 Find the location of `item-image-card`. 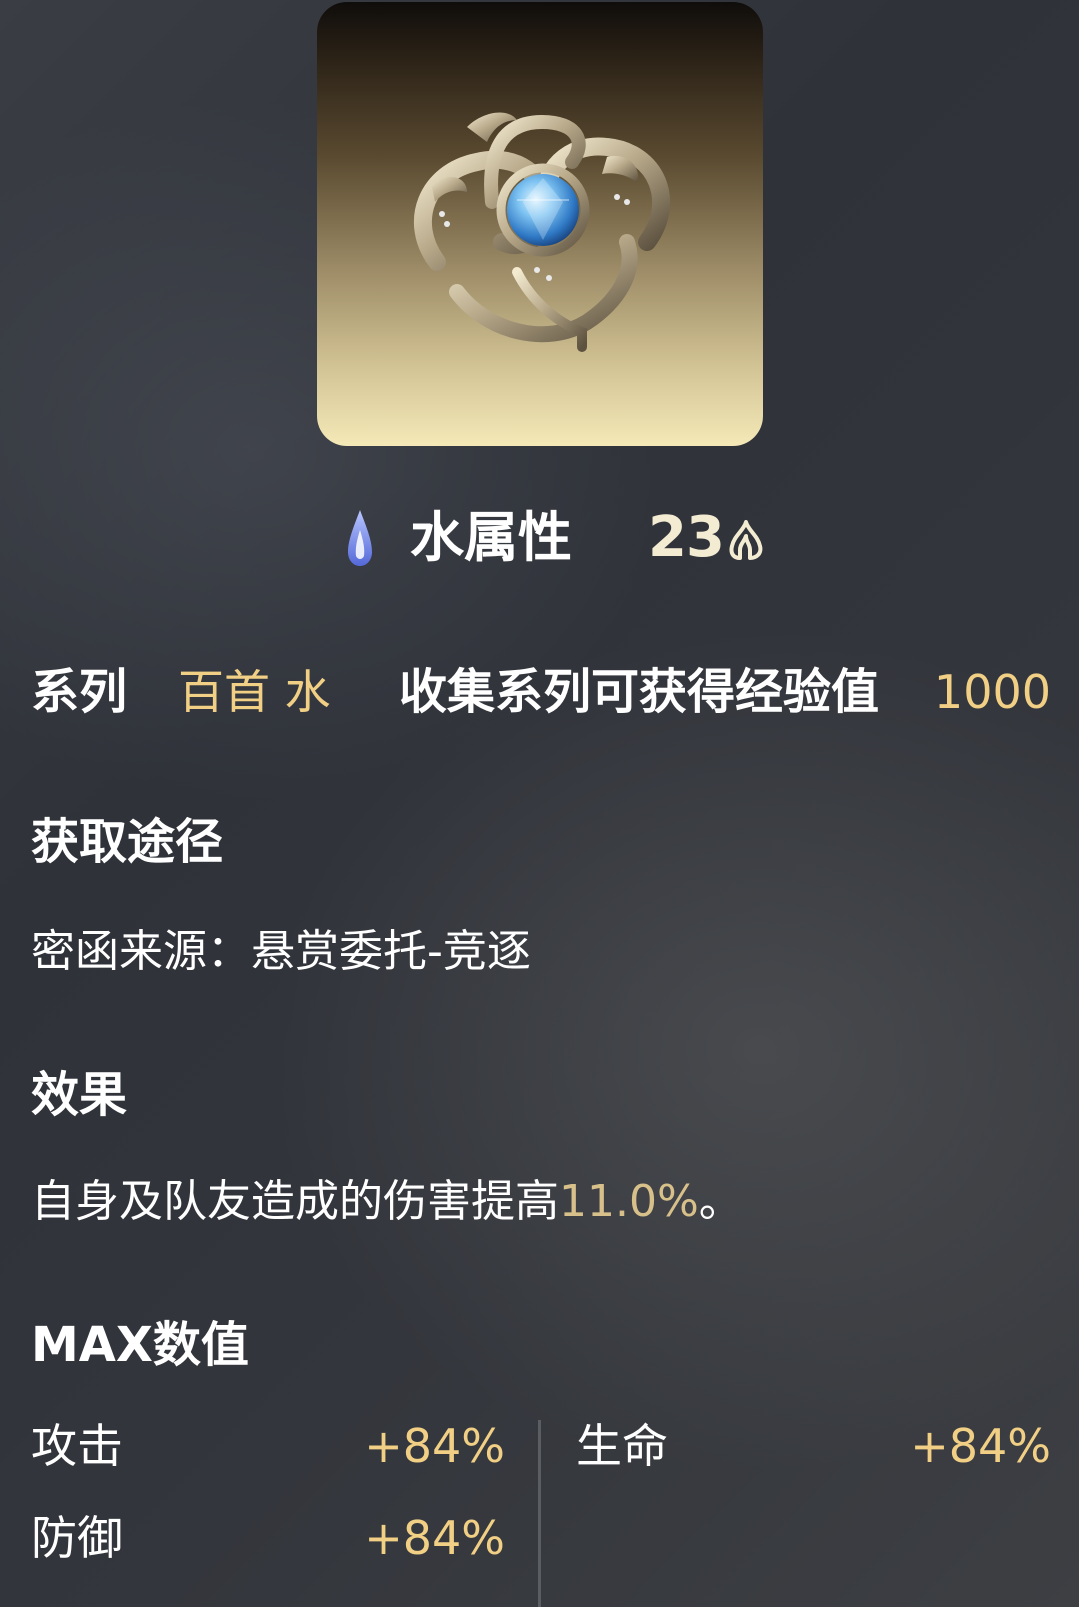

item-image-card is located at coordinates (540, 224).